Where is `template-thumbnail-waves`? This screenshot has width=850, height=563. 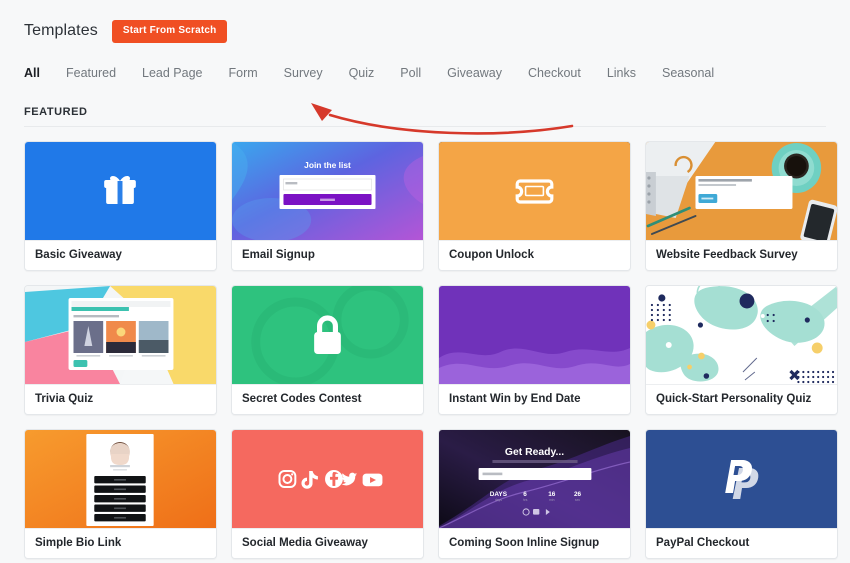
template-thumbnail-waves is located at coordinates (534, 335).